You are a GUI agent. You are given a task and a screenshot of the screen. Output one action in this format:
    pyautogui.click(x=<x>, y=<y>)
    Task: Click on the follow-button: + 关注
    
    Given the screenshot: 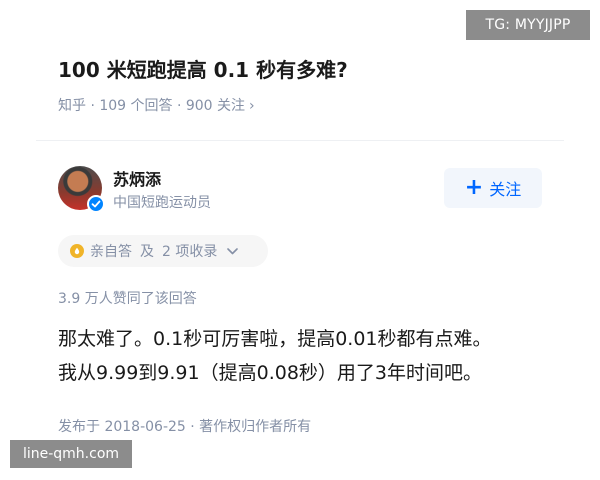 What is the action you would take?
    pyautogui.click(x=493, y=188)
    